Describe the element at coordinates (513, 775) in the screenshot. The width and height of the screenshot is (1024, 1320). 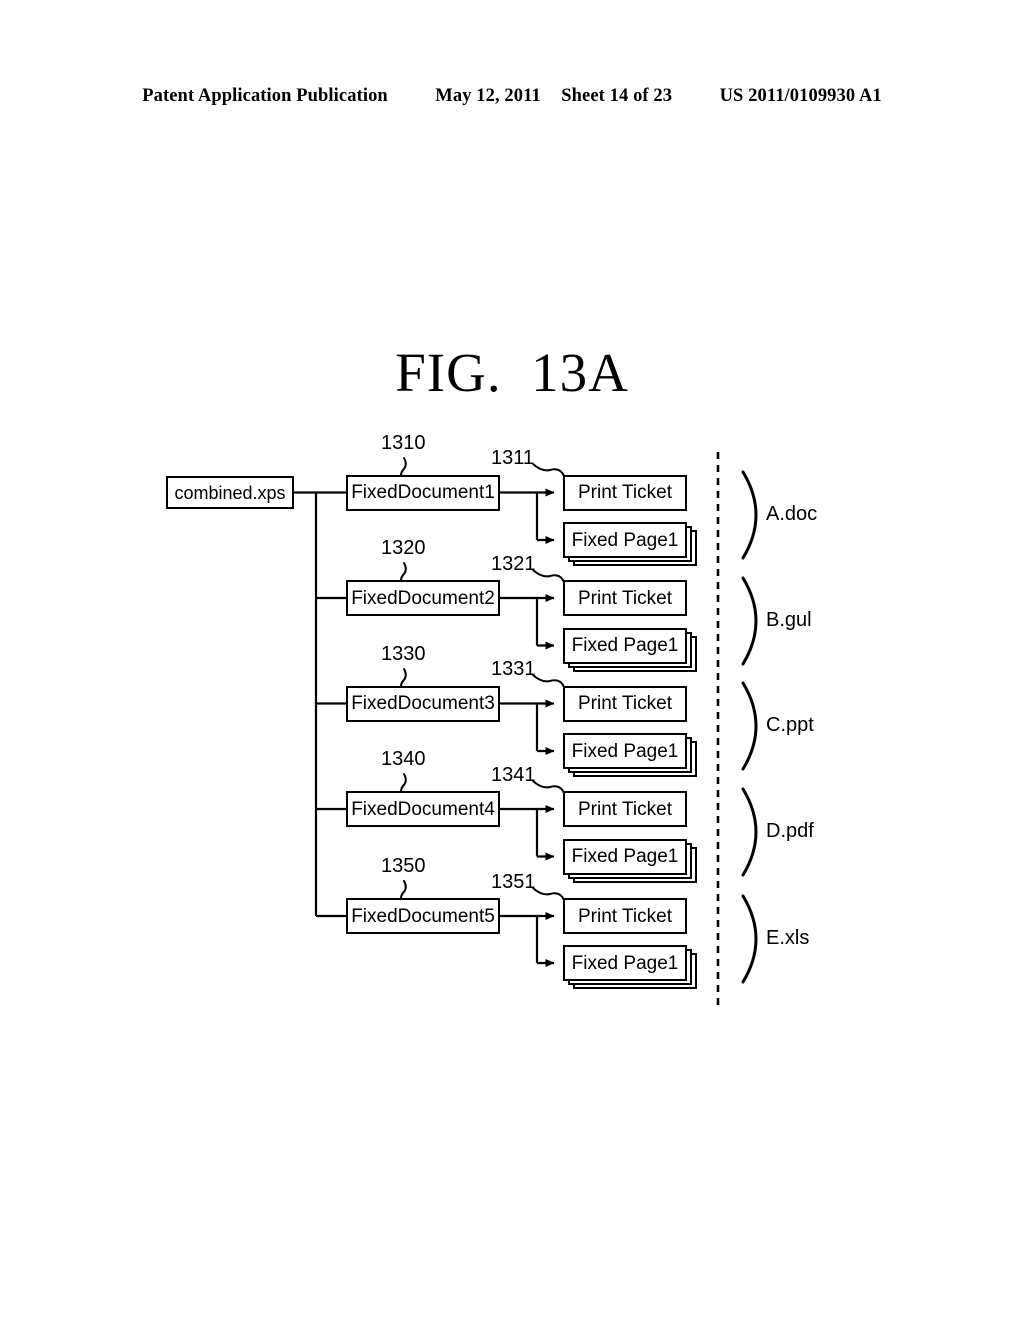
I see `reference-numeral-1341: 1341` at that location.